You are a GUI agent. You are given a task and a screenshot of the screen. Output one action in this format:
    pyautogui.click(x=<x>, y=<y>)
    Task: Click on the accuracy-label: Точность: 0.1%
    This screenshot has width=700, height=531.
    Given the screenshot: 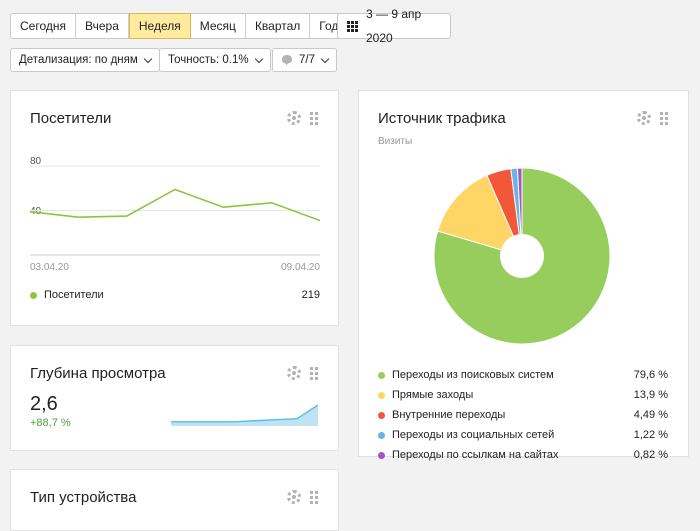 What is the action you would take?
    pyautogui.click(x=208, y=60)
    